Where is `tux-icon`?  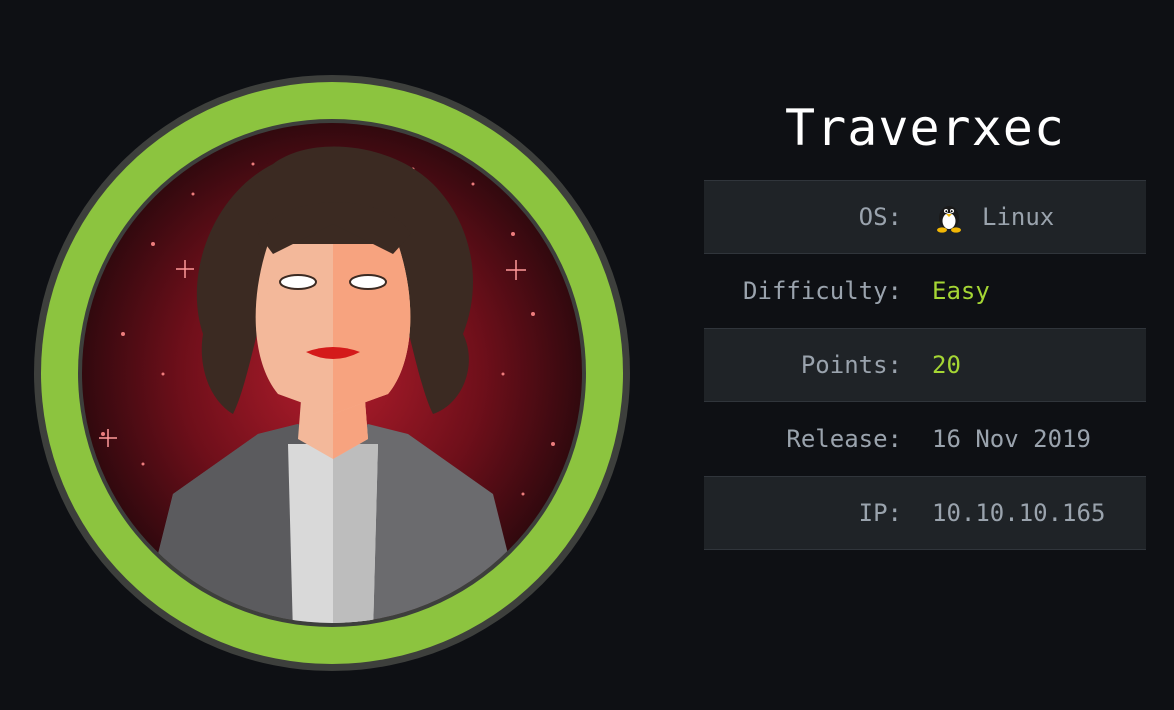
tux-icon is located at coordinates (949, 219).